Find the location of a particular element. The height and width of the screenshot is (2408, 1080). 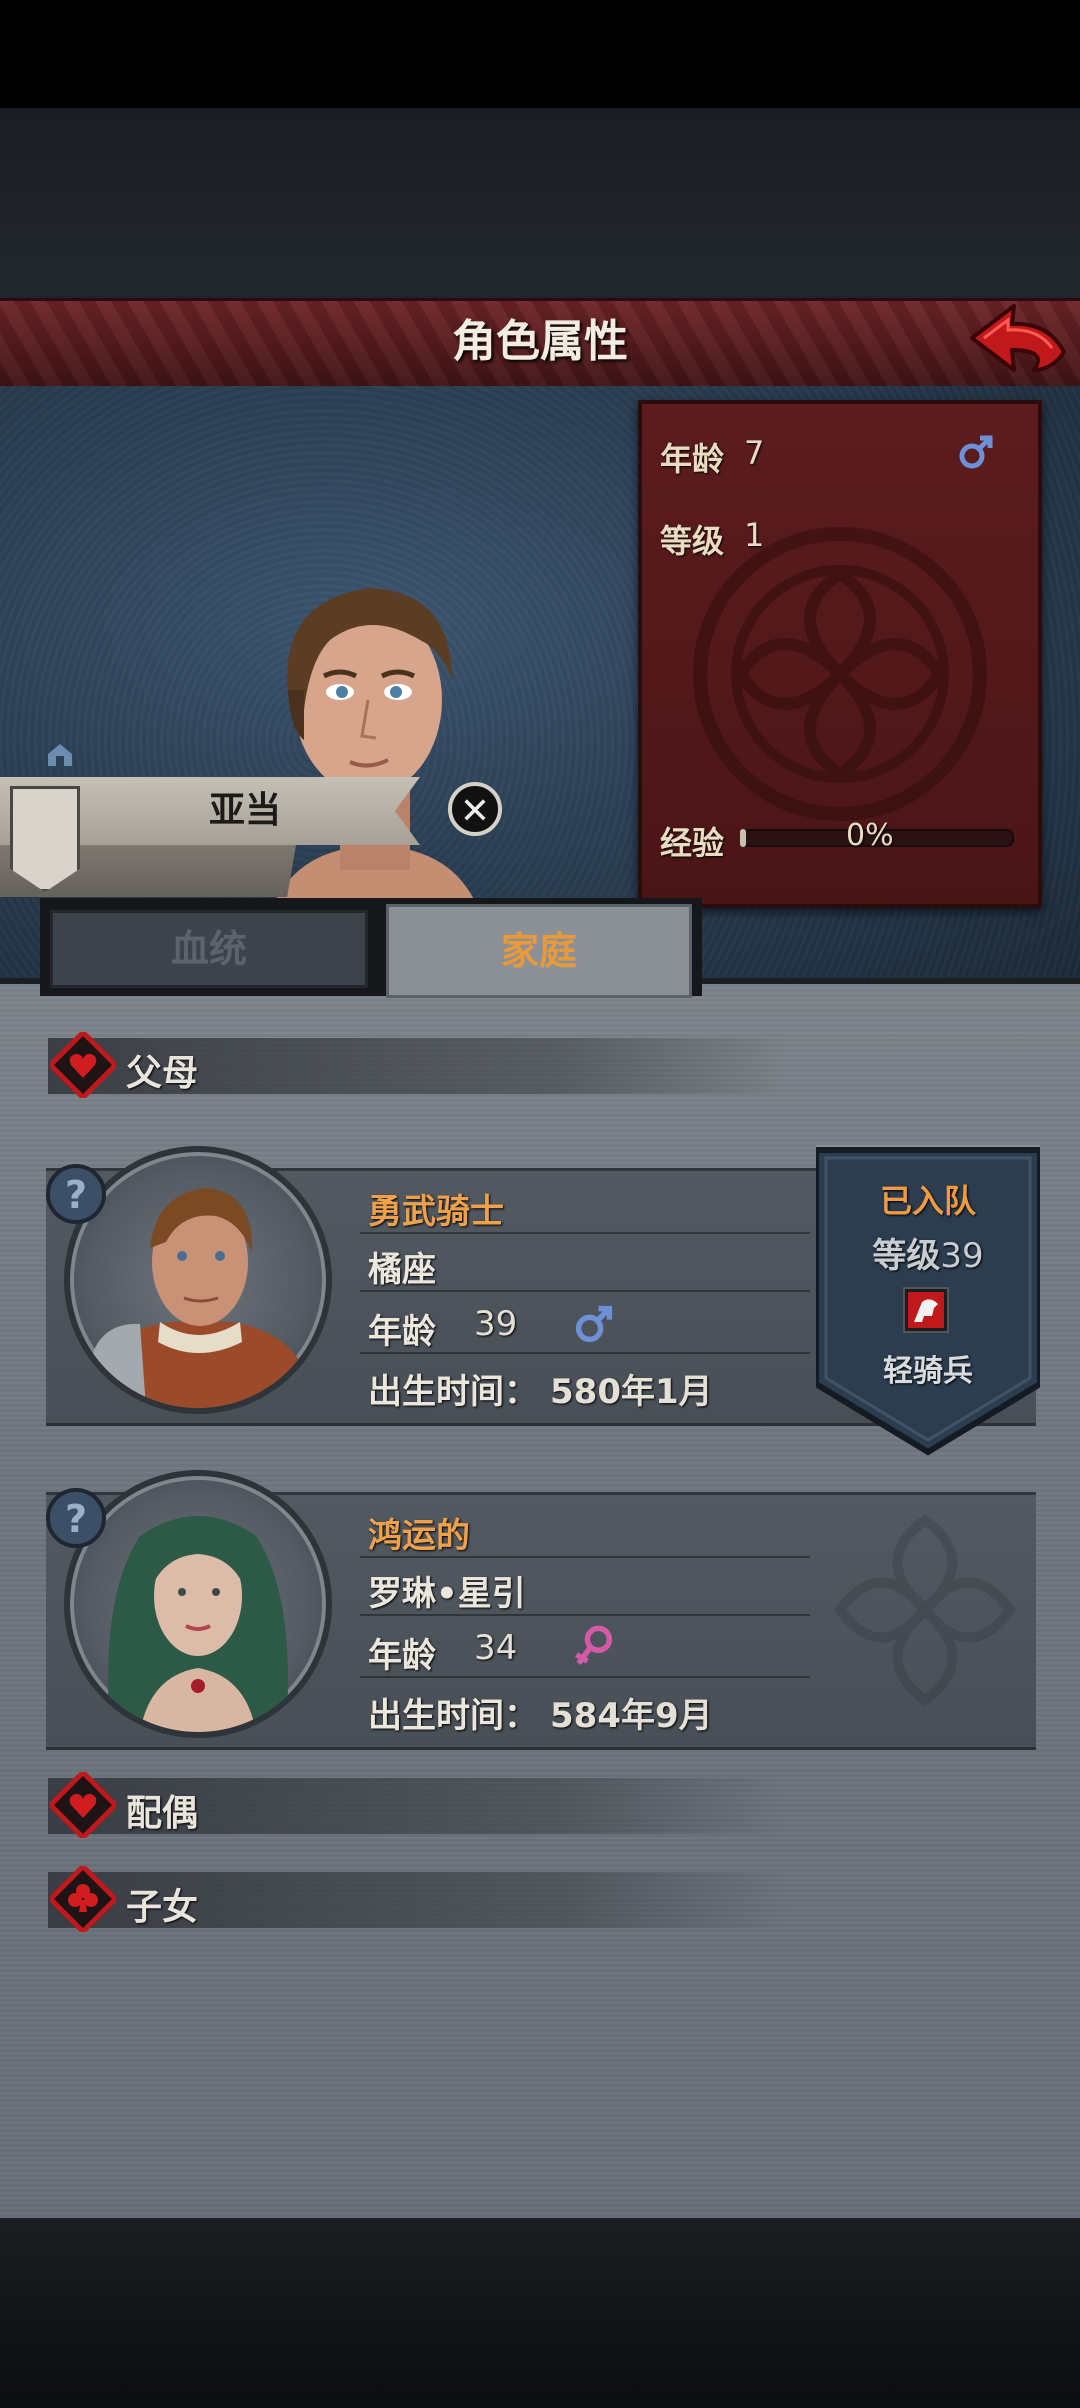

father-age-label: 年龄 is located at coordinates (402, 1332).